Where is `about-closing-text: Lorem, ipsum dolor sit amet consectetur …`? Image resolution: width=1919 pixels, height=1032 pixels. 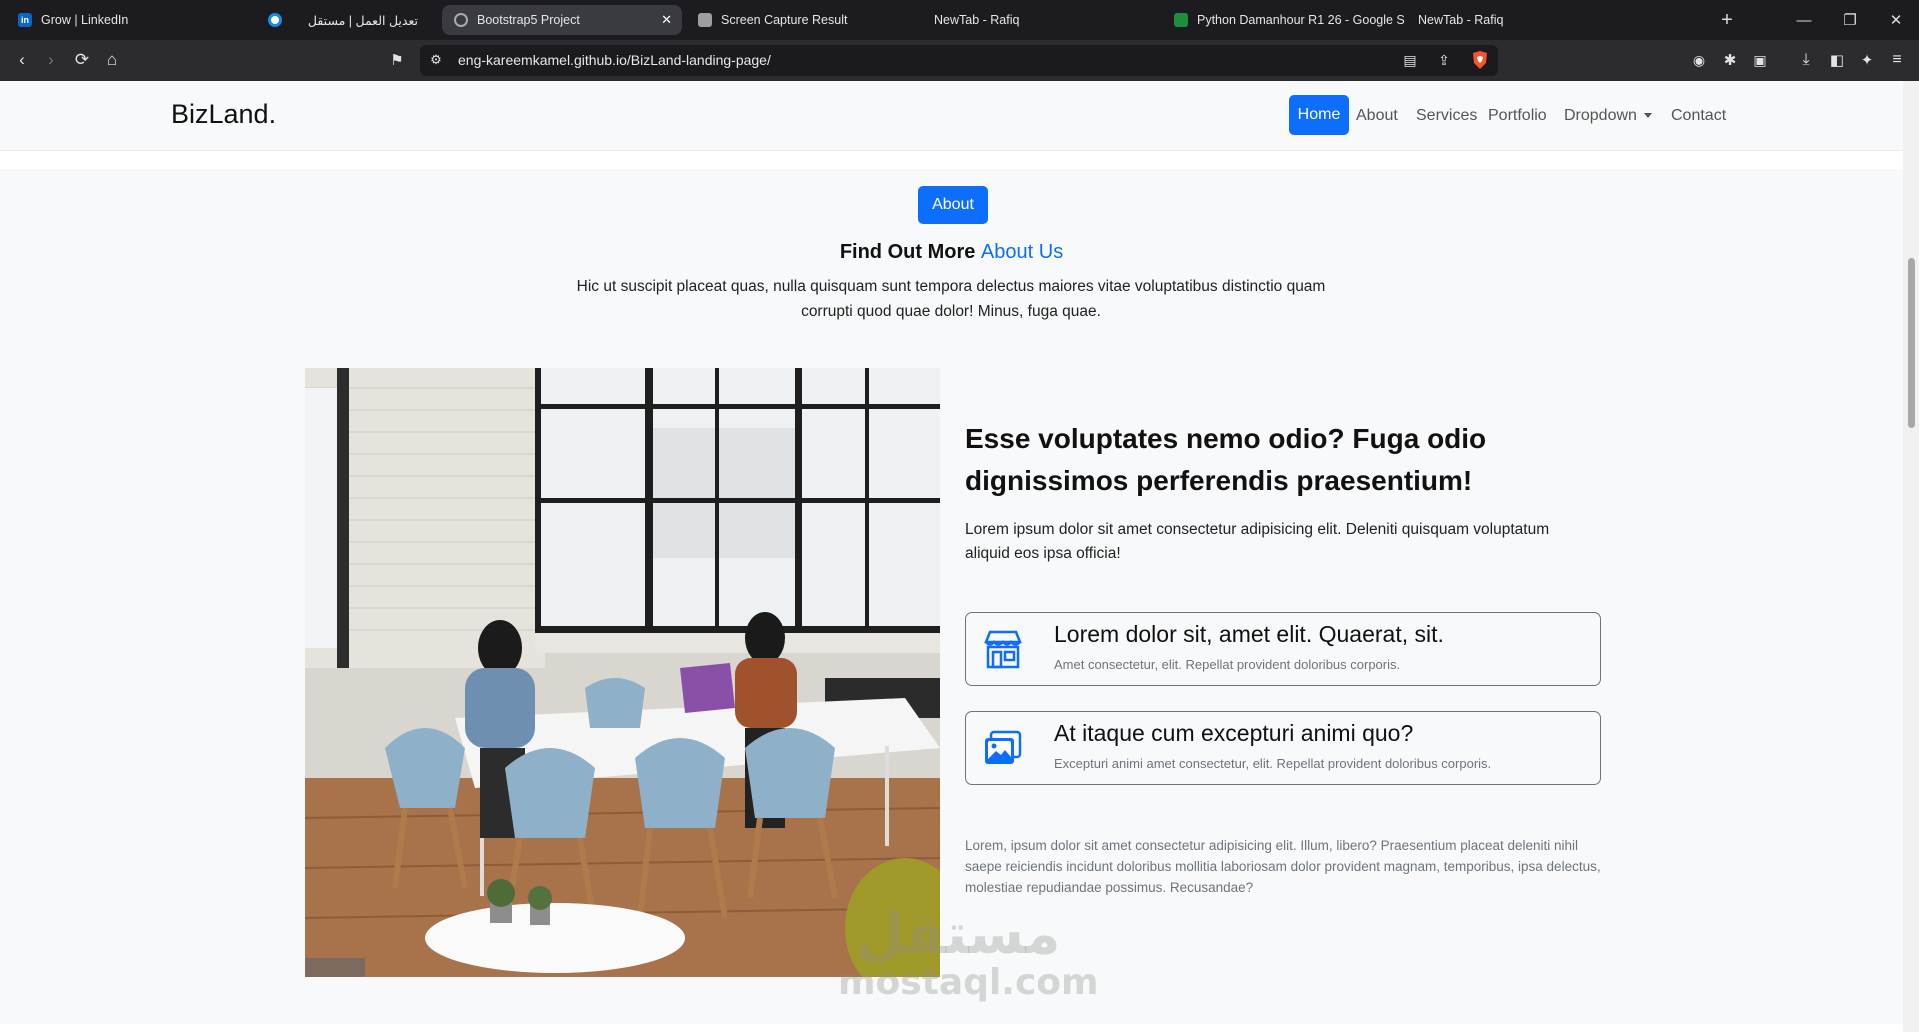 about-closing-text: Lorem, ipsum dolor sit amet consectetur … is located at coordinates (1283, 866).